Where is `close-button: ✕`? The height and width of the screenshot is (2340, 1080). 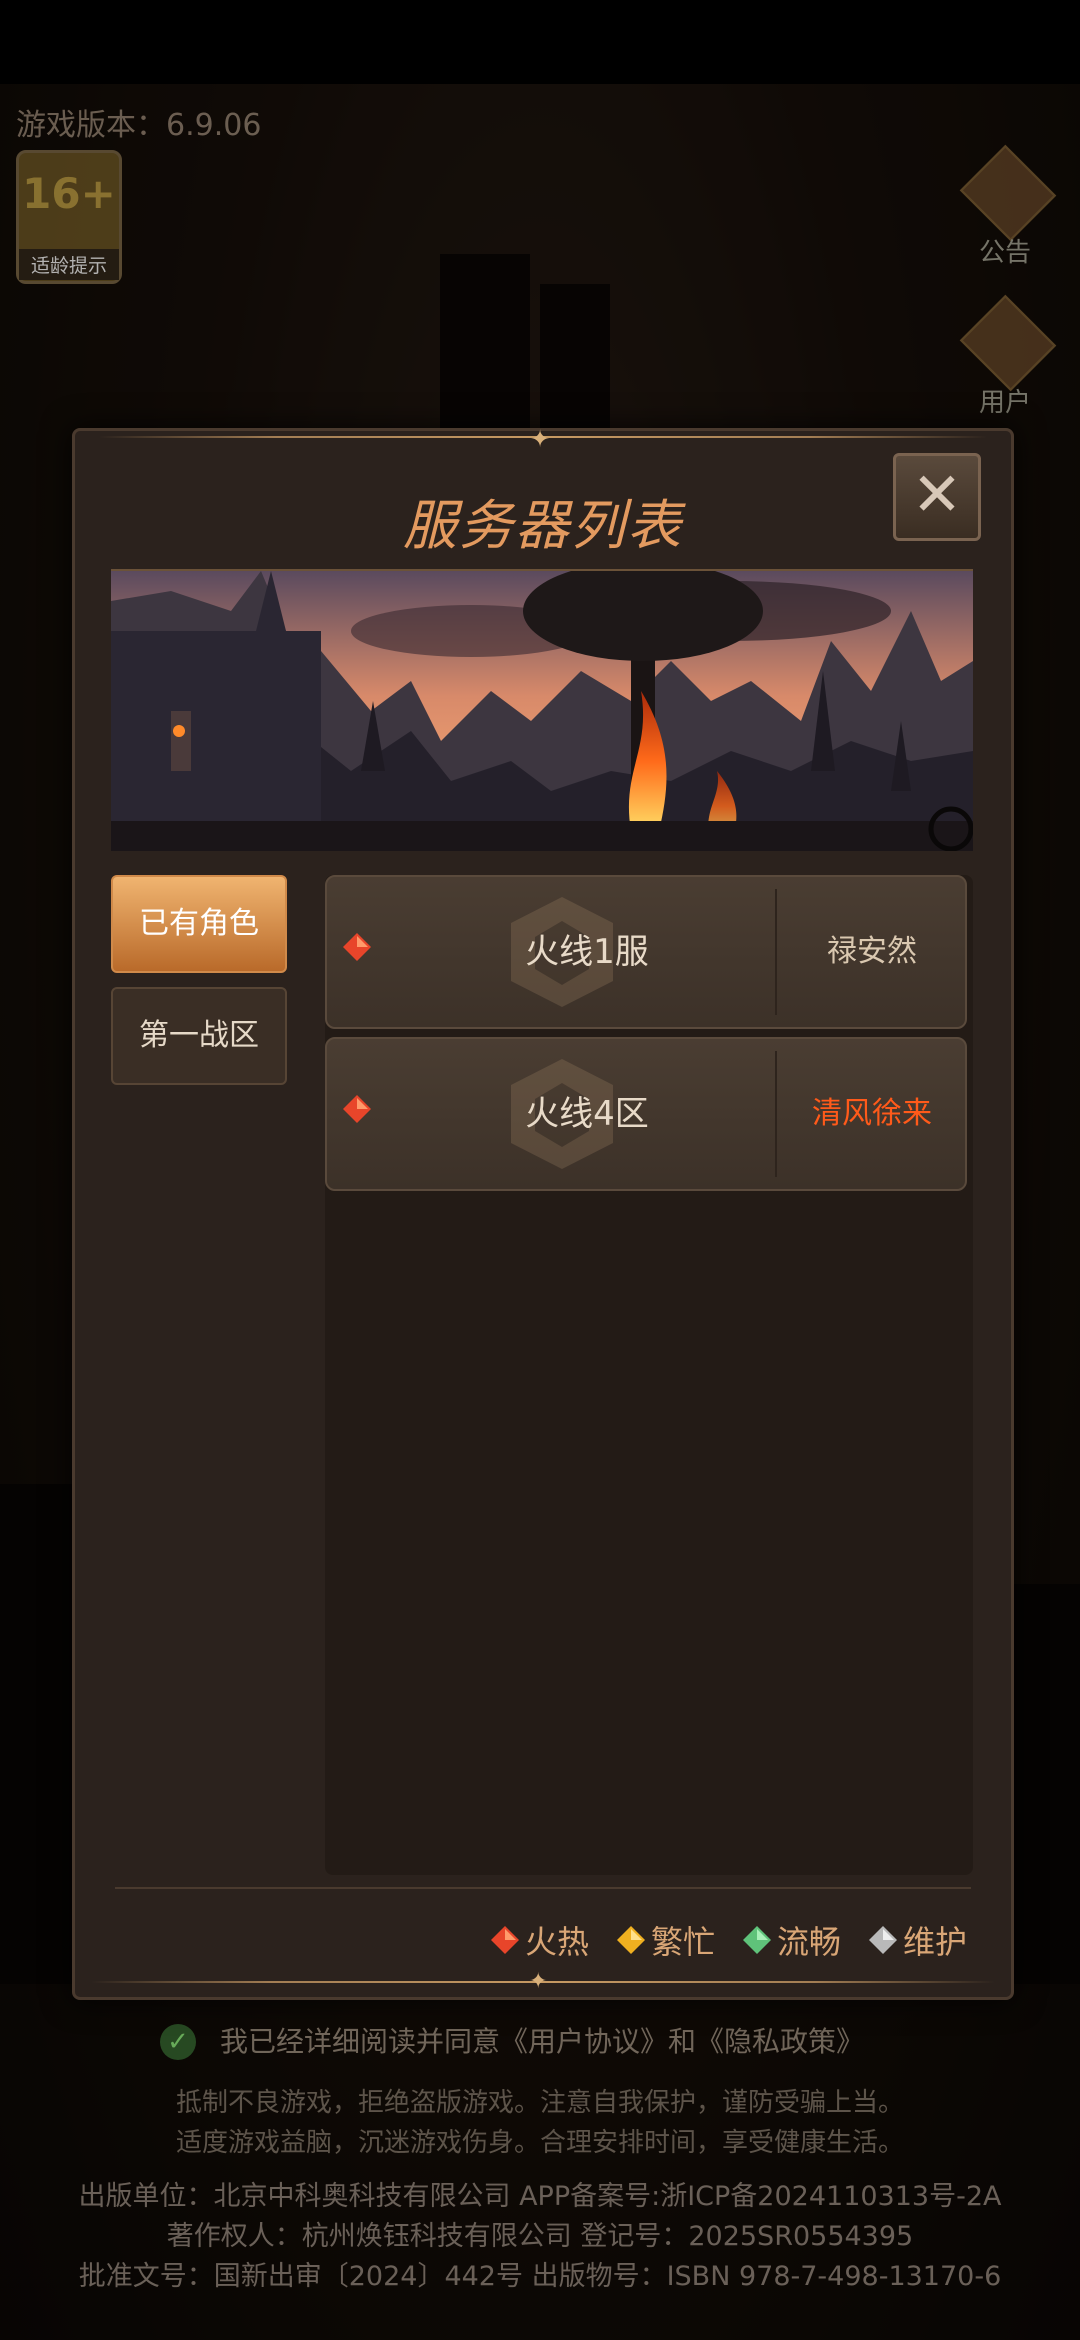 close-button: ✕ is located at coordinates (937, 497).